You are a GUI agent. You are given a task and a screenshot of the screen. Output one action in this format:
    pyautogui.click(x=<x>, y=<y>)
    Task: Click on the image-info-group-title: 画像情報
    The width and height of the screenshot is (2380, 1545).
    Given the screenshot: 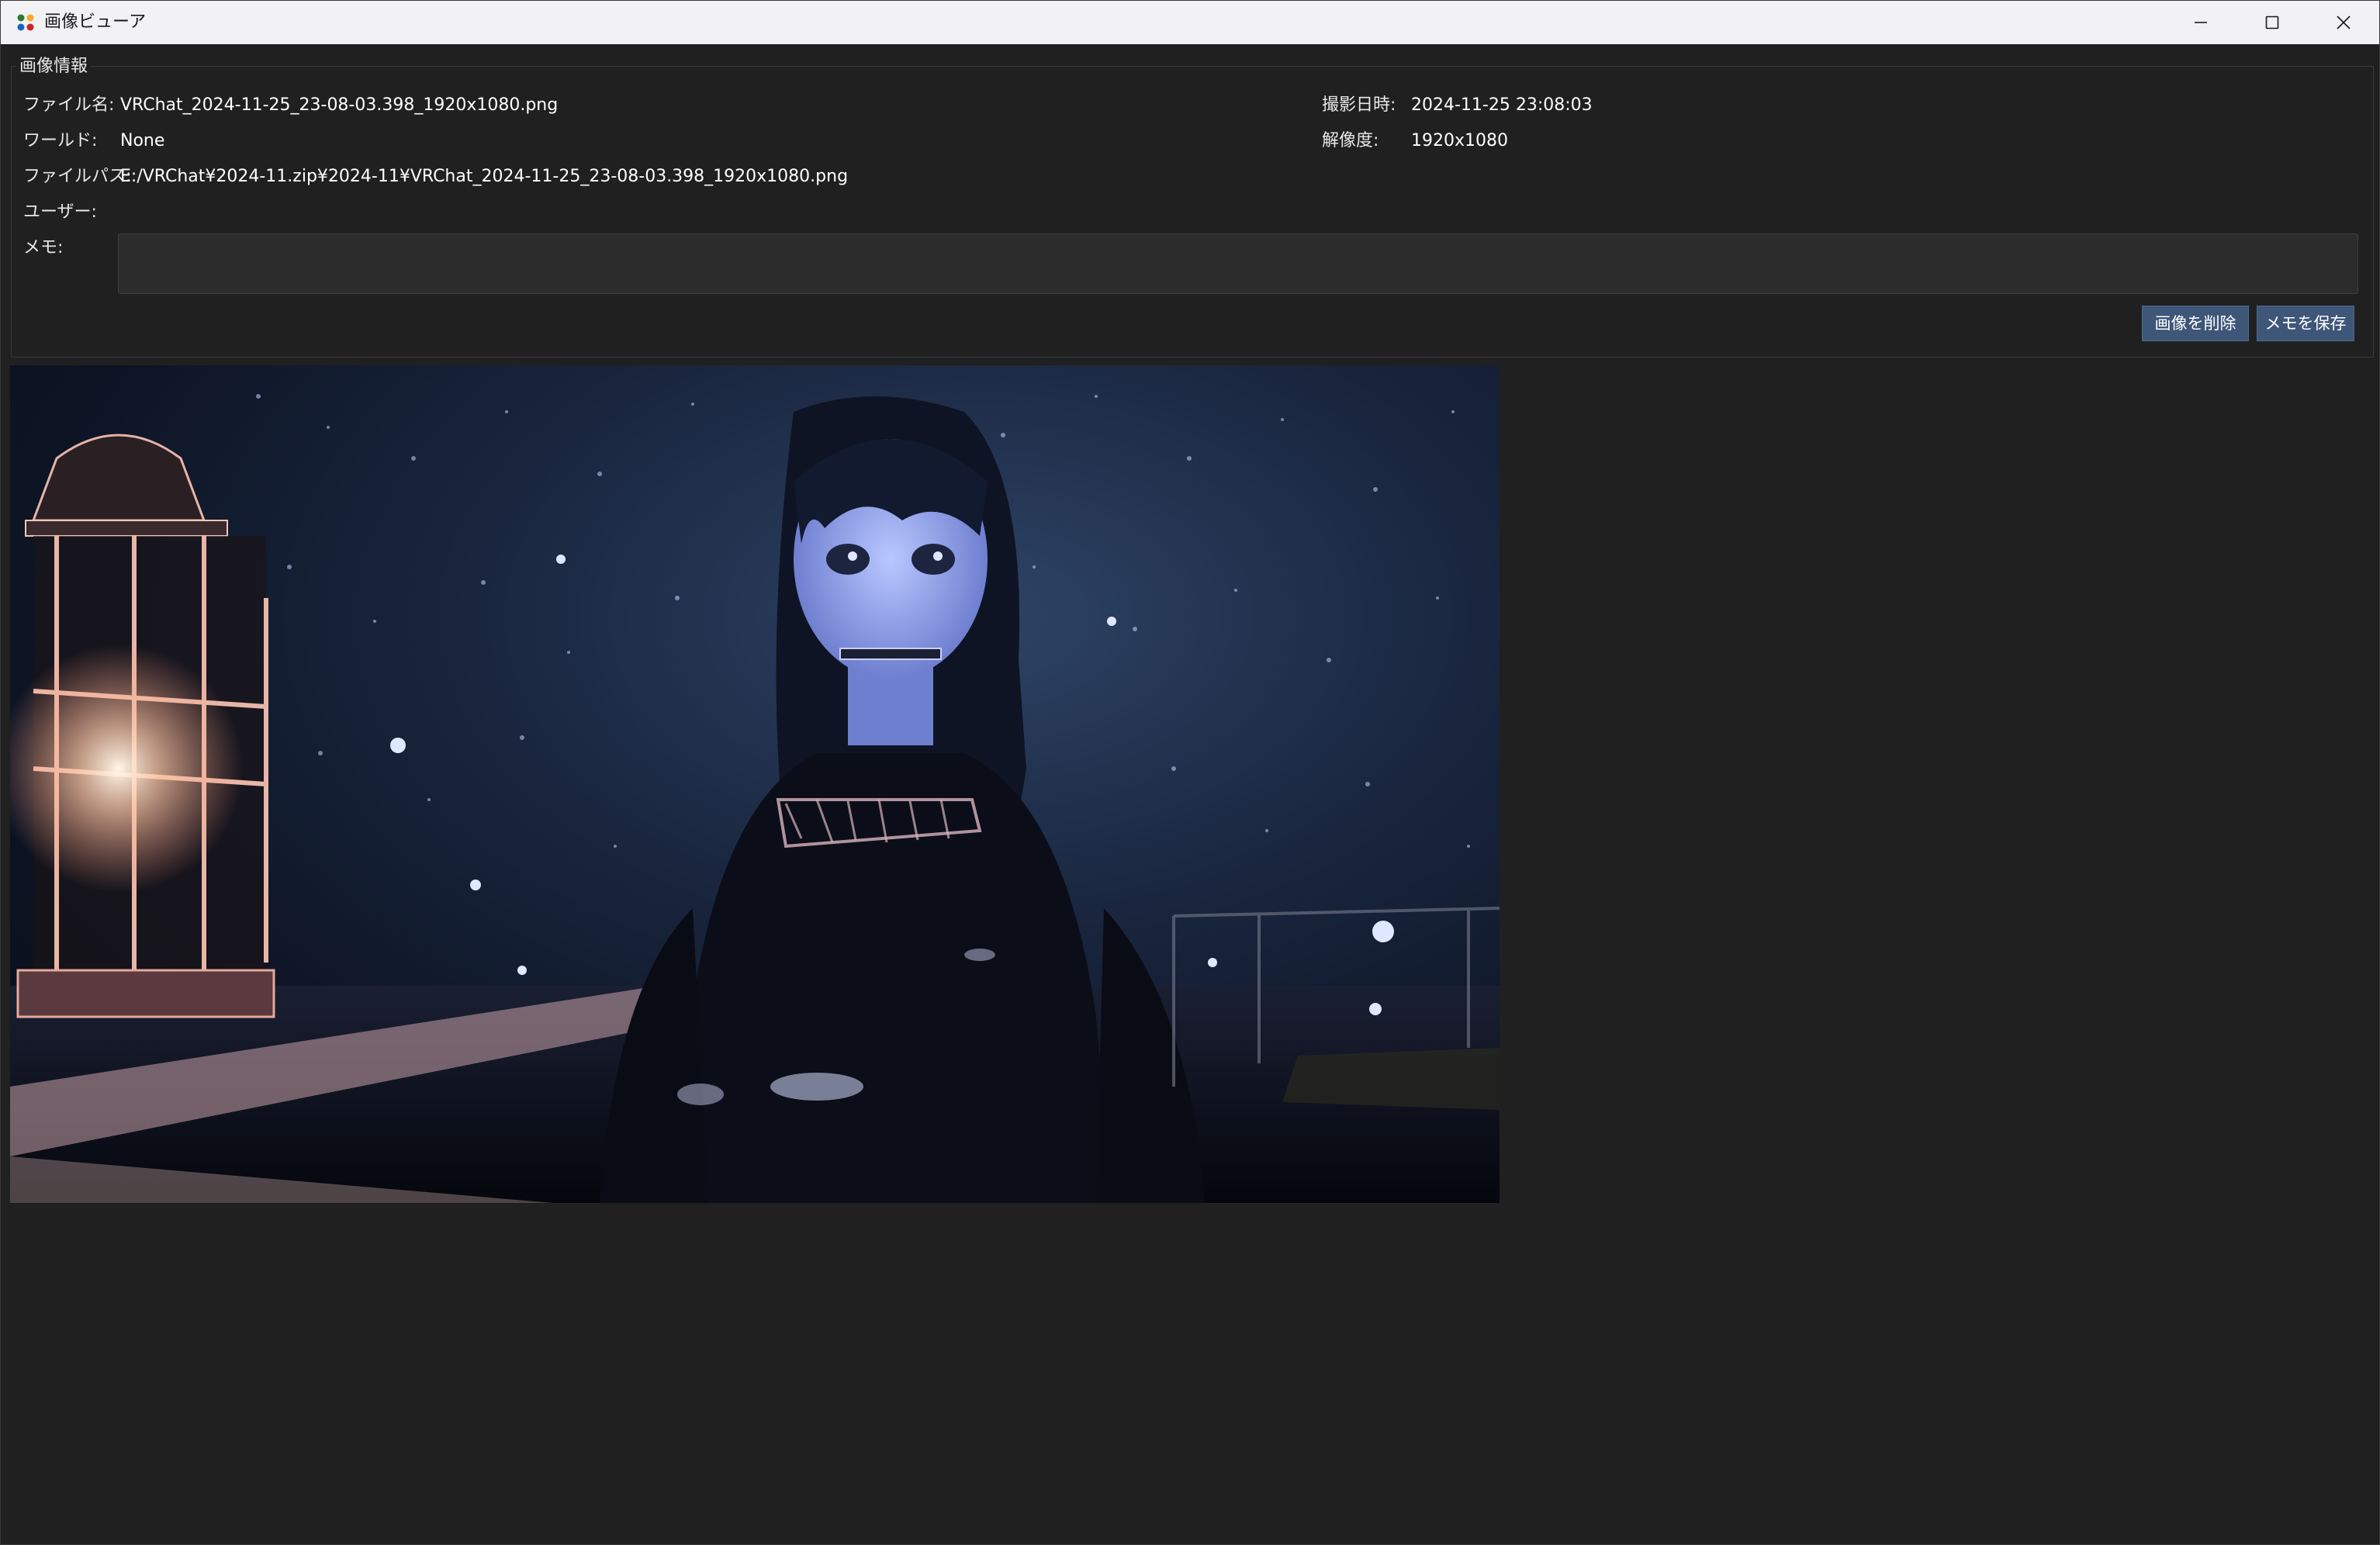 What is the action you would take?
    pyautogui.click(x=54, y=66)
    